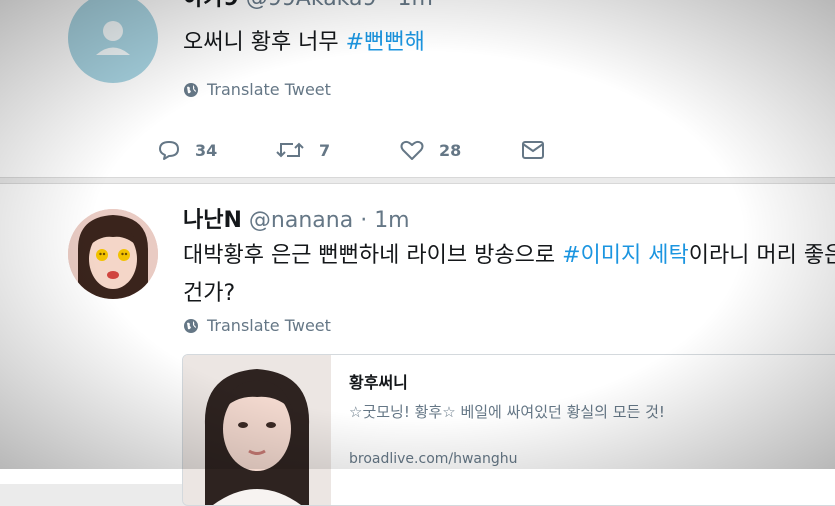 The height and width of the screenshot is (506, 835). What do you see at coordinates (625, 255) in the screenshot?
I see `hashtag-link: #이미지 세탁` at bounding box center [625, 255].